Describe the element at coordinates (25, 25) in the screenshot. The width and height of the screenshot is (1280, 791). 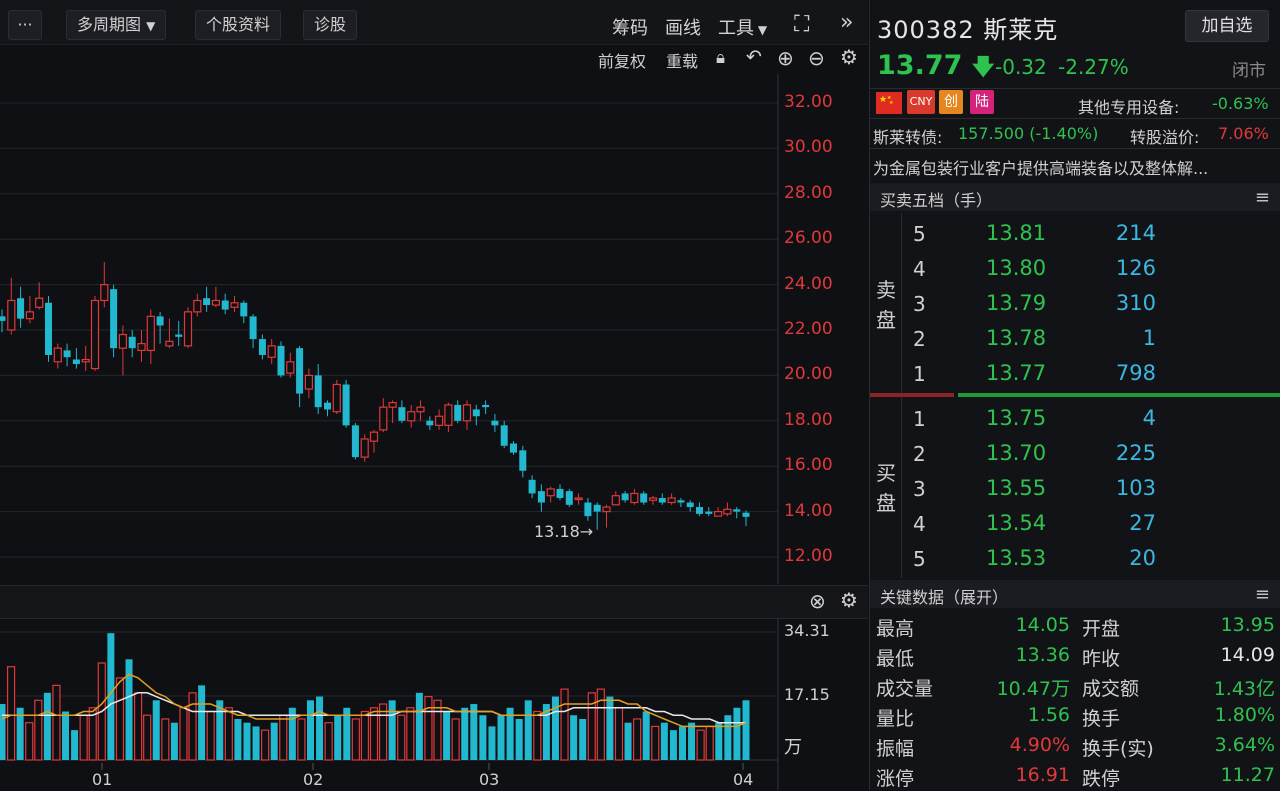
I see `more-menu-button: ···` at that location.